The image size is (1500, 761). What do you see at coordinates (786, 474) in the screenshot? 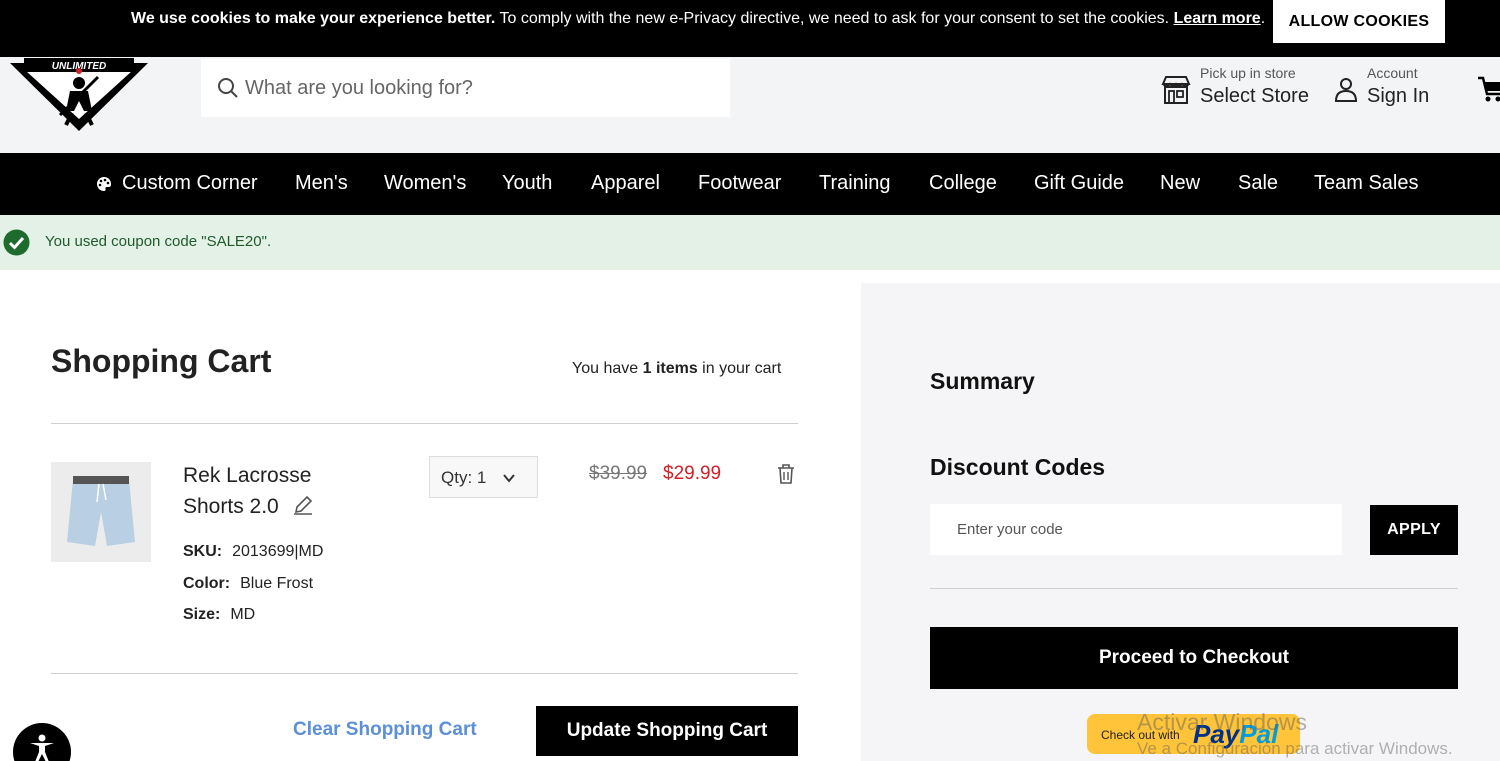
I see `trash-icon` at bounding box center [786, 474].